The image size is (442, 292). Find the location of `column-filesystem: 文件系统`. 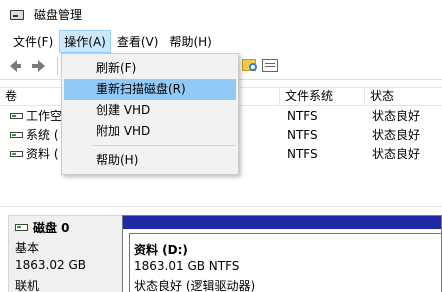

column-filesystem: 文件系统 is located at coordinates (322, 96).